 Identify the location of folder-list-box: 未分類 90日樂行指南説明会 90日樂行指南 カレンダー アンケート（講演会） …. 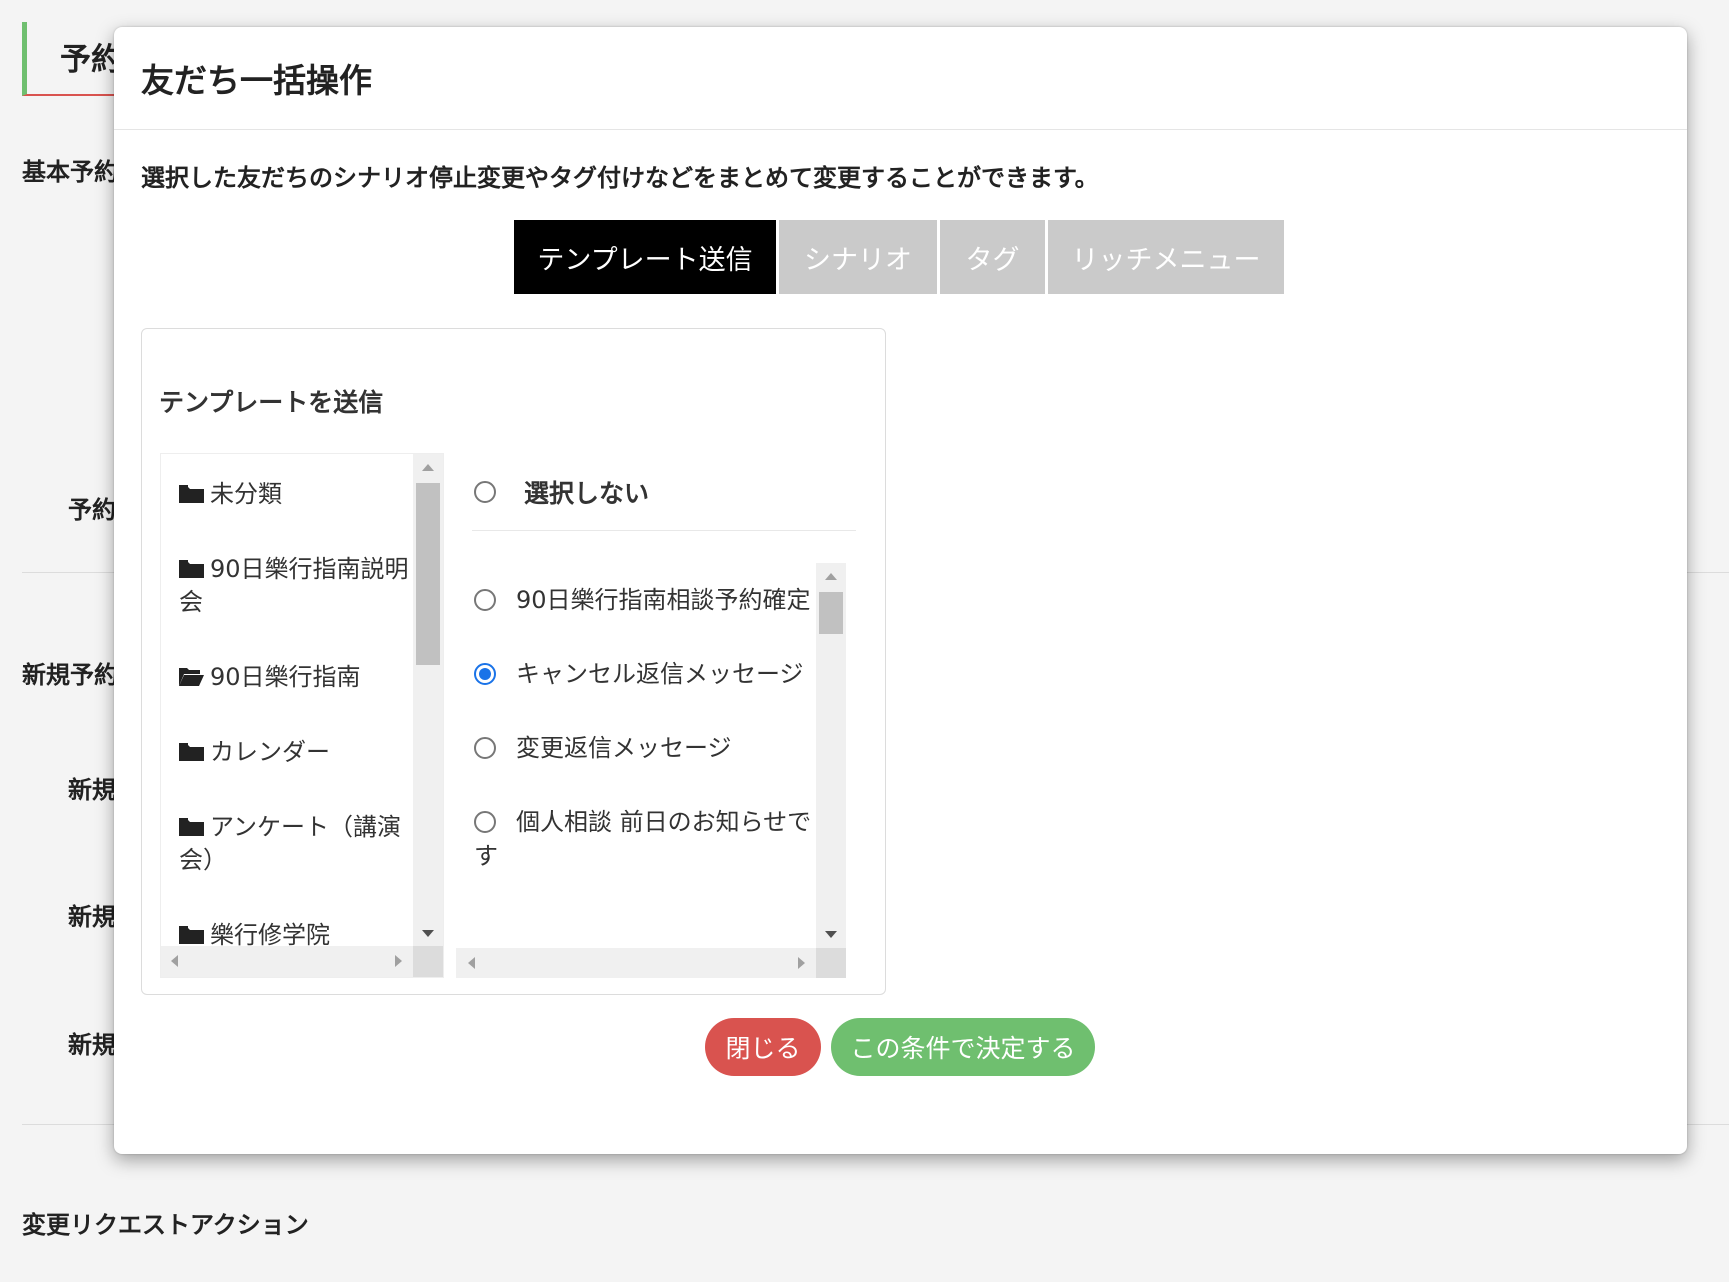
(302, 715).